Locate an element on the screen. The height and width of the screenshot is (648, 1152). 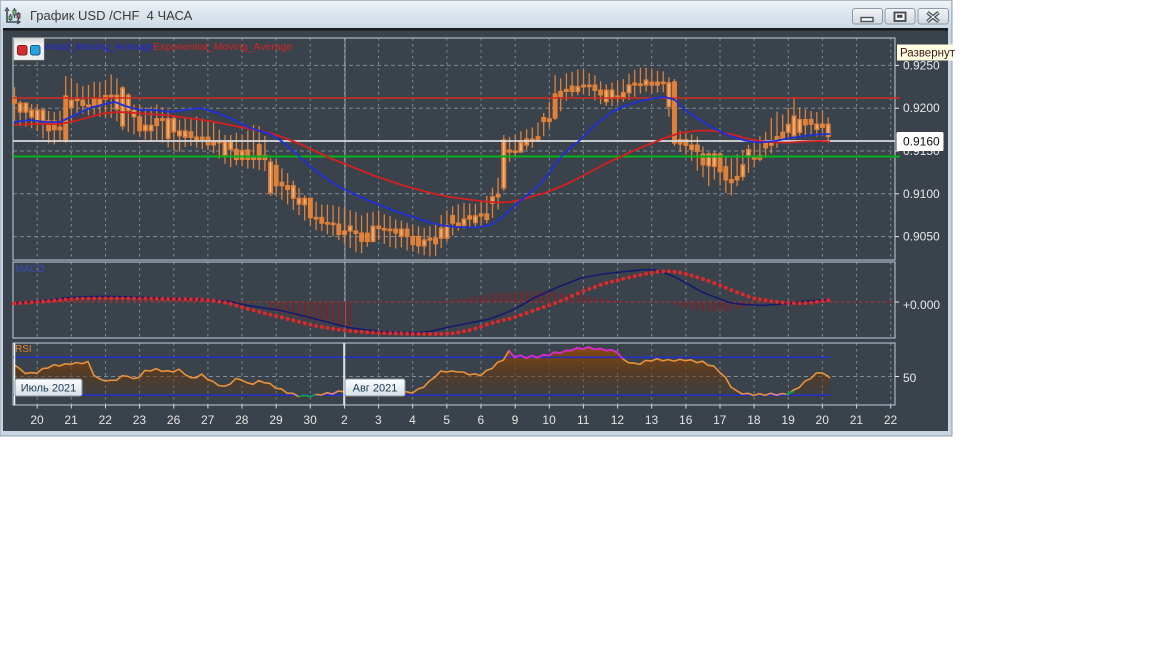
svg-text: 0.9160 is located at coordinates (921, 142).